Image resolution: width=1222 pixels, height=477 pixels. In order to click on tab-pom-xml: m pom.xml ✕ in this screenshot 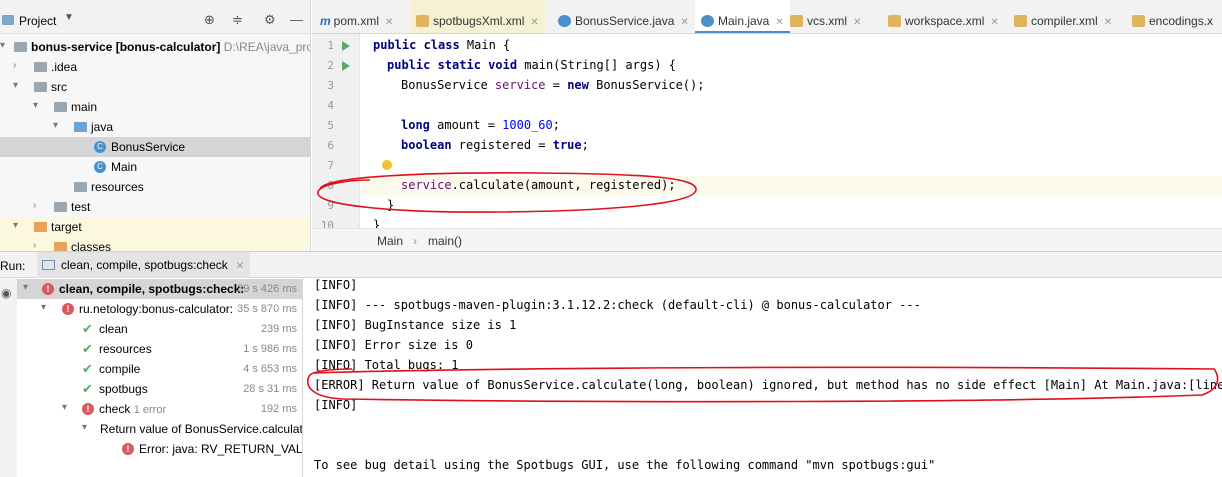, I will do `click(356, 16)`.